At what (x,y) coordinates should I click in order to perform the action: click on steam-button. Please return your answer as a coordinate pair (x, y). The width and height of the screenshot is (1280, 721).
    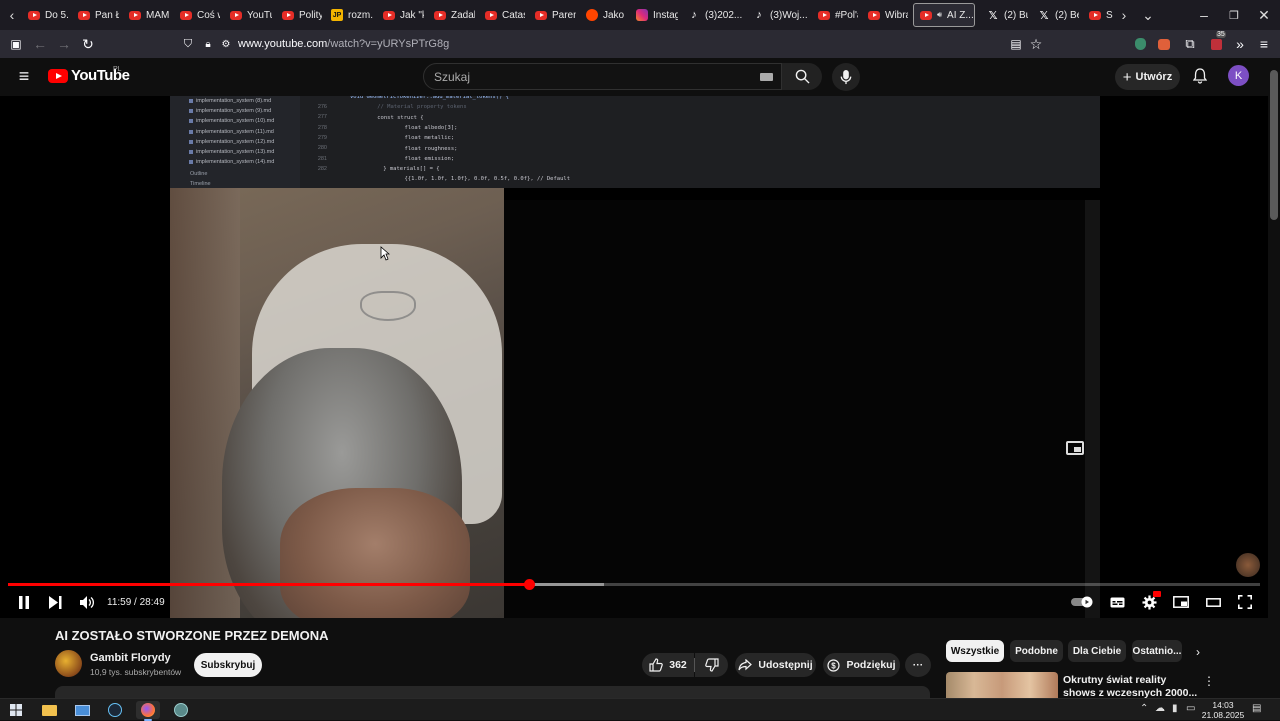
    Looking at the image, I should click on (115, 710).